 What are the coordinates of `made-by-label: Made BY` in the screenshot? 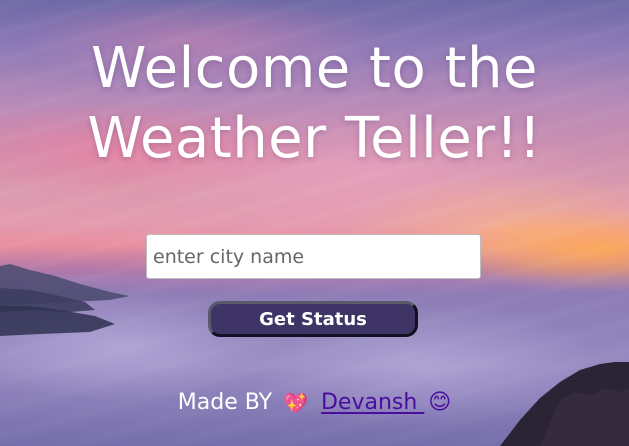 It's located at (225, 402).